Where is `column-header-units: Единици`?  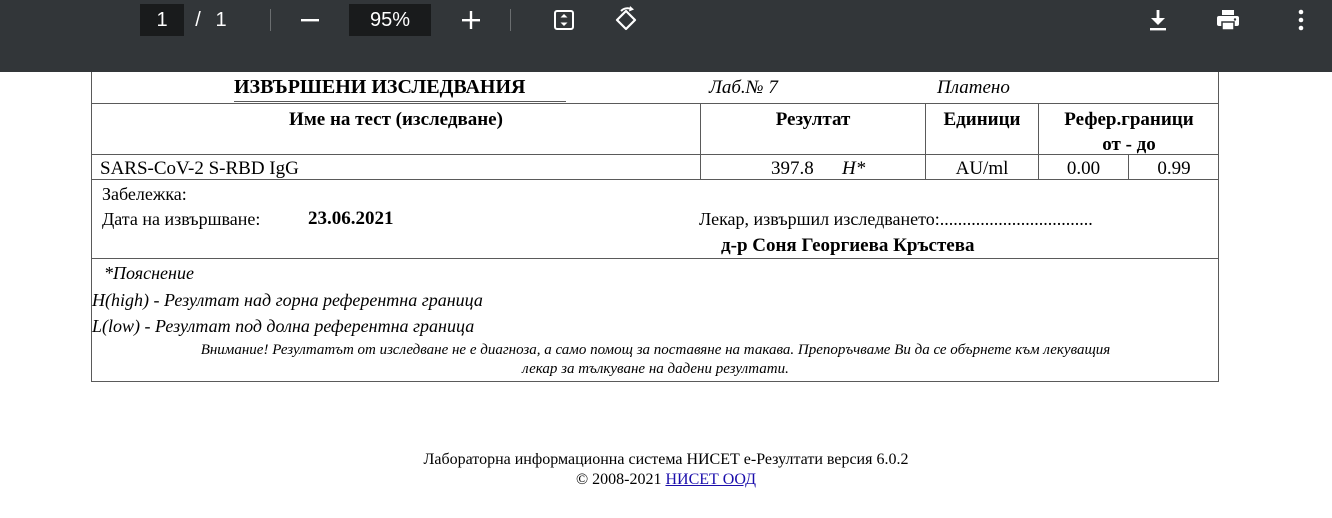 column-header-units: Единици is located at coordinates (982, 119).